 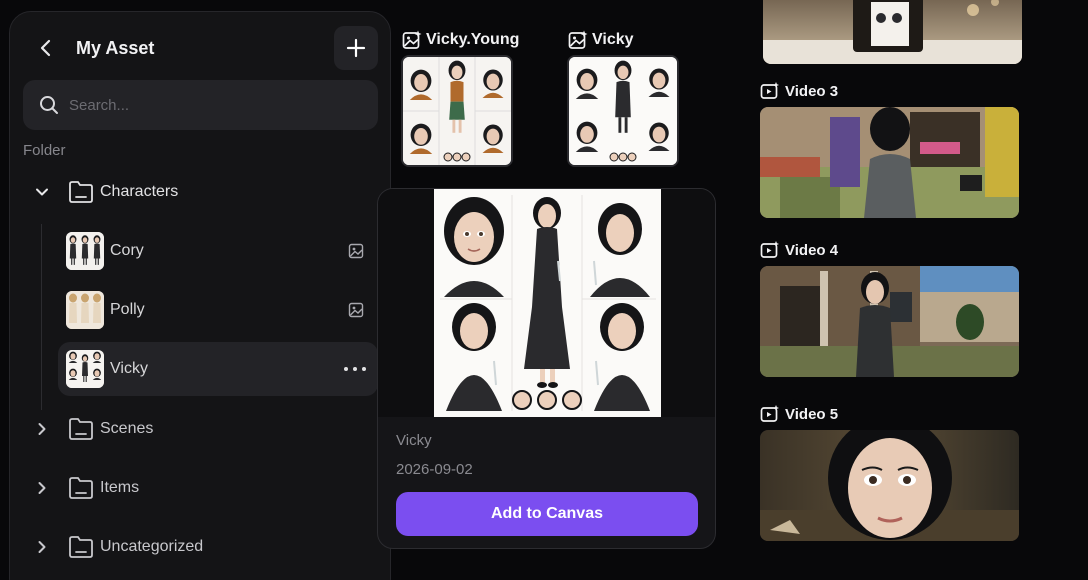 I want to click on character-item-polly: Polly, so click(x=218, y=310).